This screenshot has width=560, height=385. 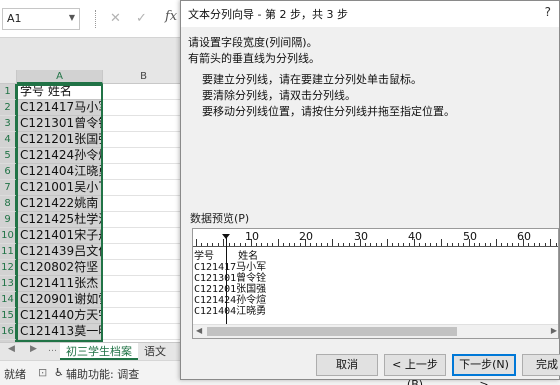 I want to click on back-button: < 上一步(B), so click(x=415, y=369).